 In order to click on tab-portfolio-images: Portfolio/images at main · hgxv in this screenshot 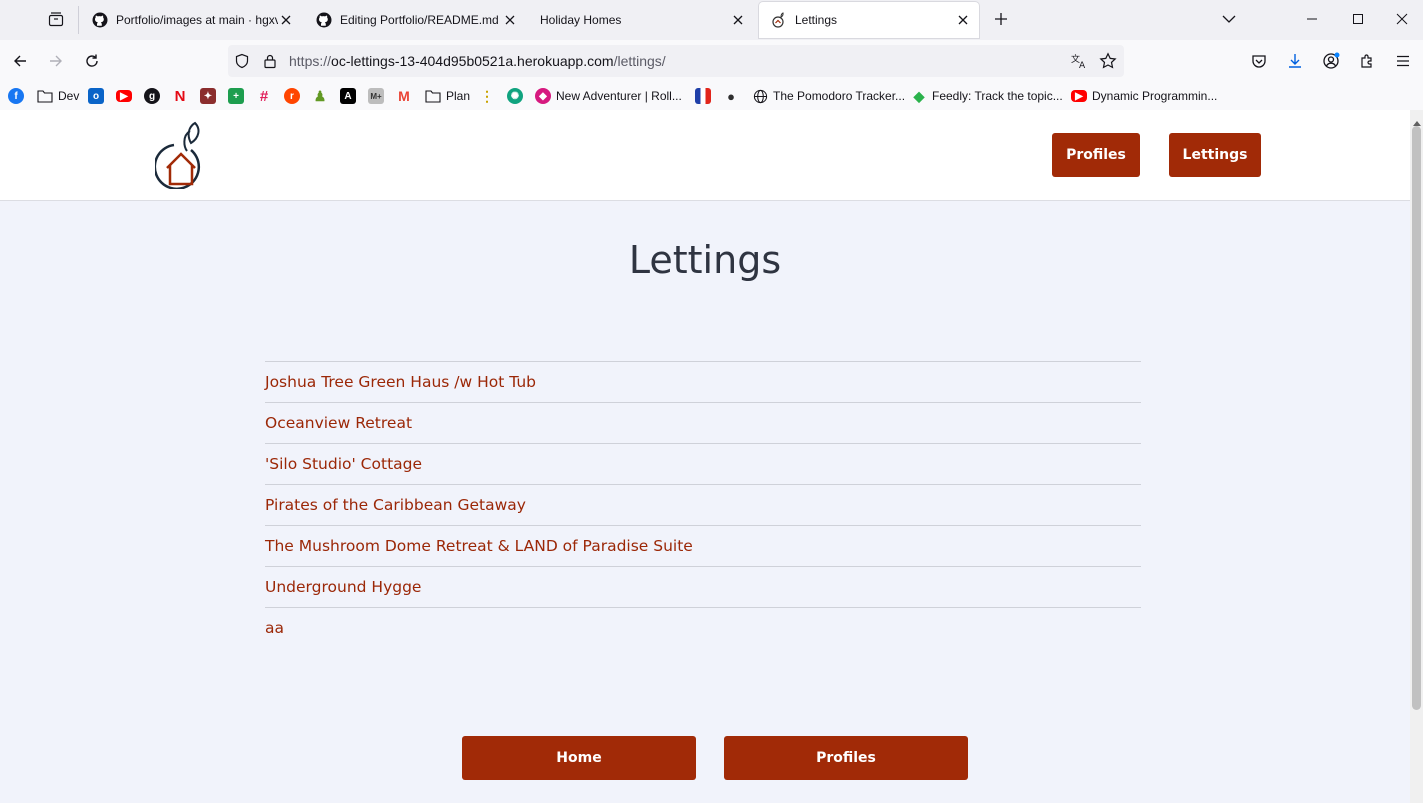, I will do `click(191, 20)`.